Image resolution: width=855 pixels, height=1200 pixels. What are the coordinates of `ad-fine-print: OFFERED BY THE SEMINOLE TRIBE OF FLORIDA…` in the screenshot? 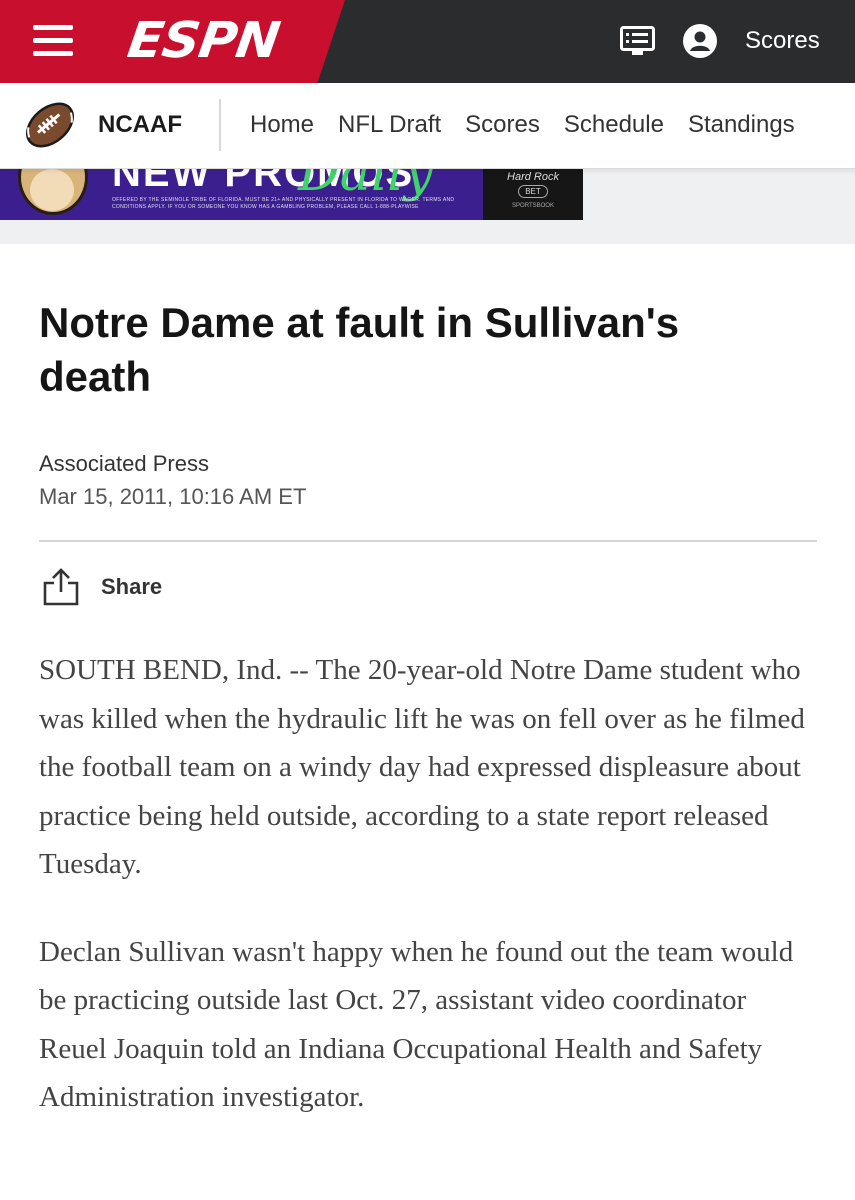 It's located at (283, 203).